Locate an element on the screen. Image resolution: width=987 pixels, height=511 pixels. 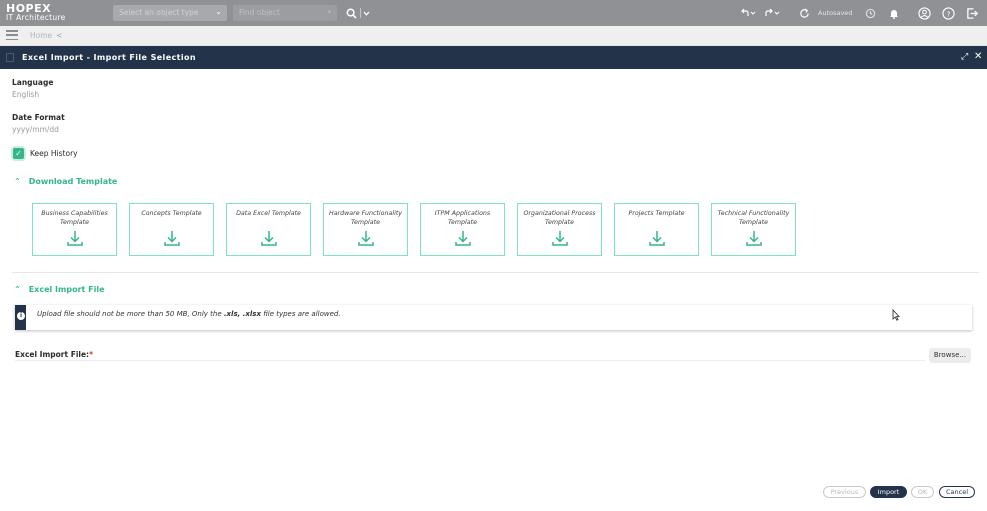
redo-icon is located at coordinates (772, 13).